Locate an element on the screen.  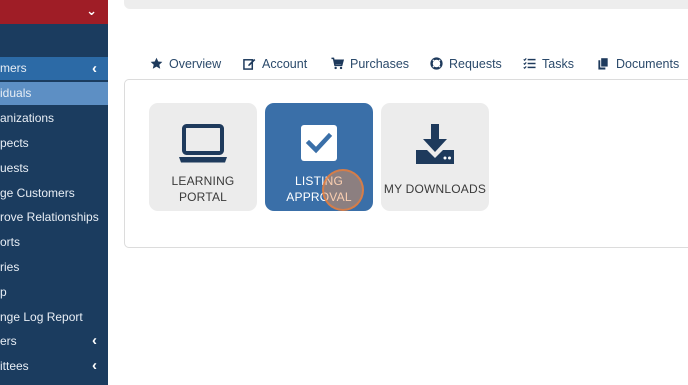
tab-documents: Documents is located at coordinates (638, 64).